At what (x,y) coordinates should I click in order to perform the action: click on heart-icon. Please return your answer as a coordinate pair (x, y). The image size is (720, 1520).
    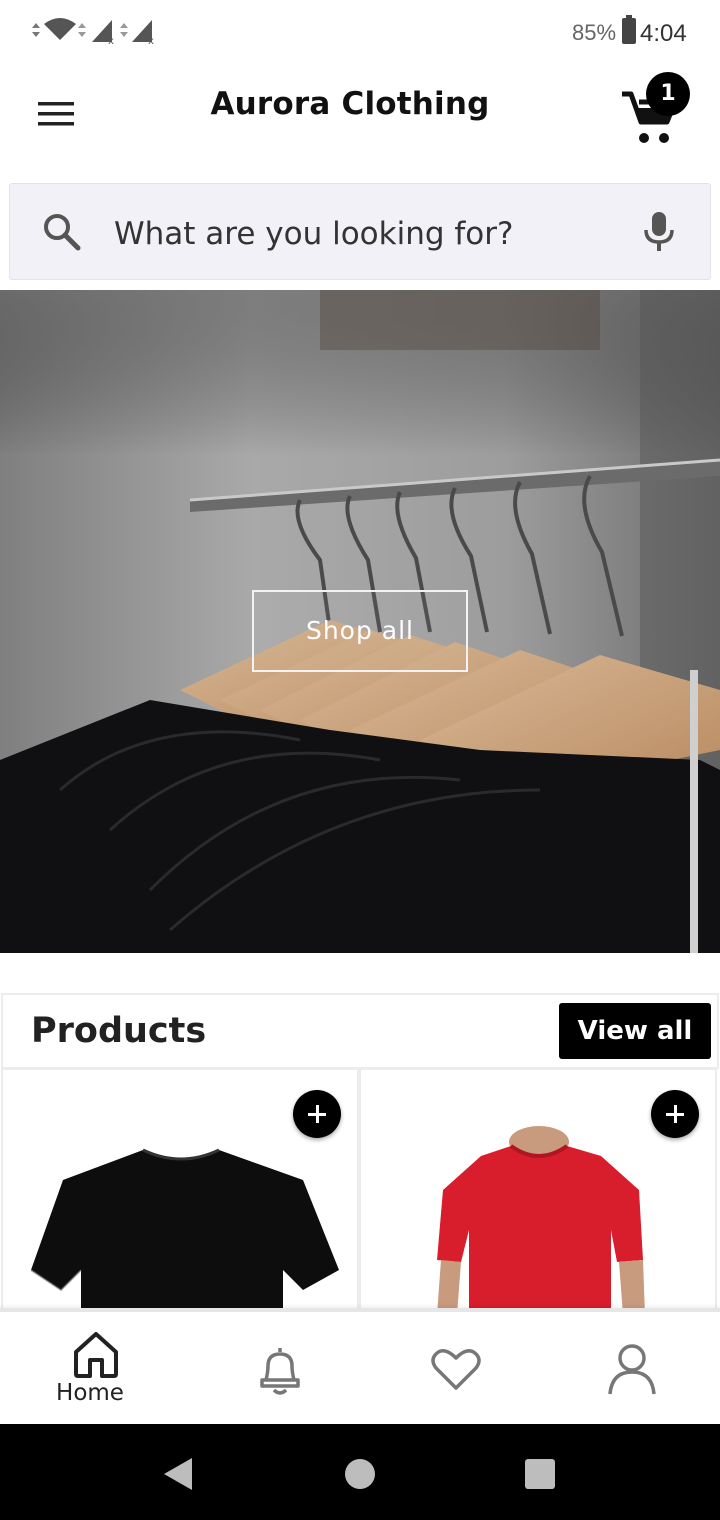
    Looking at the image, I should click on (456, 1369).